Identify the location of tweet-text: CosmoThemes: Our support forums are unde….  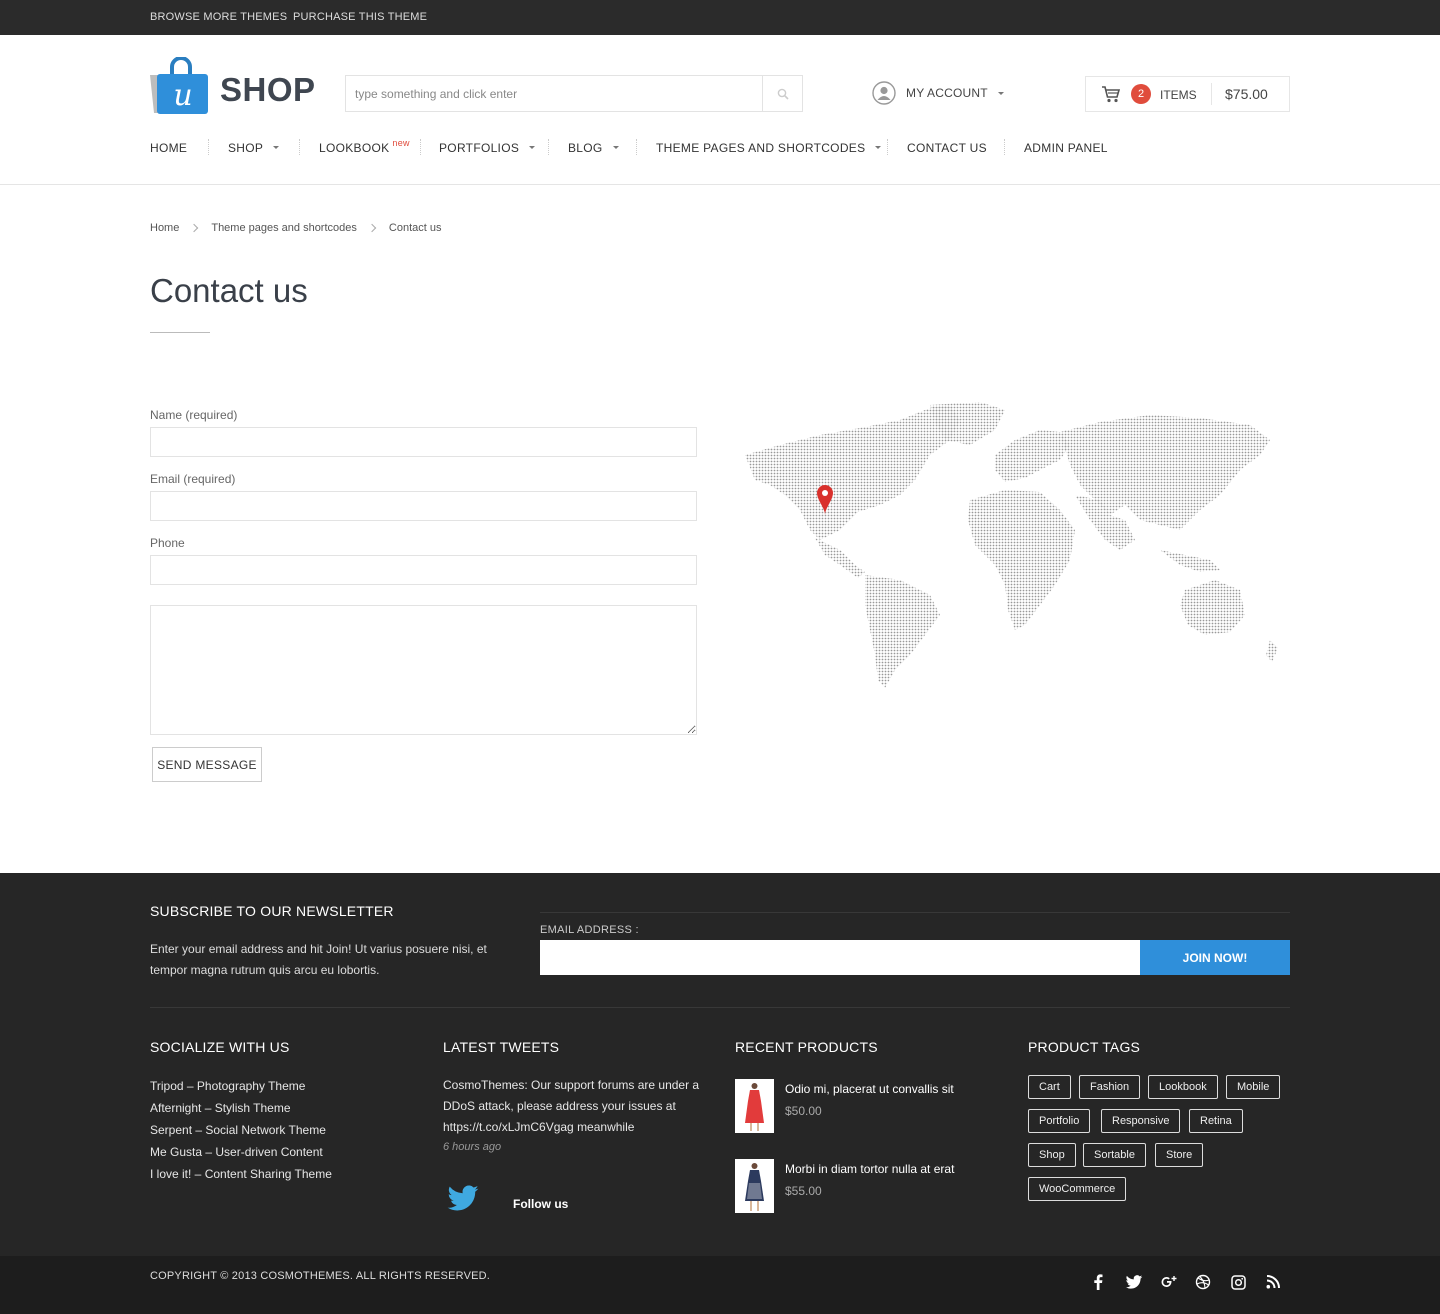
(575, 1106).